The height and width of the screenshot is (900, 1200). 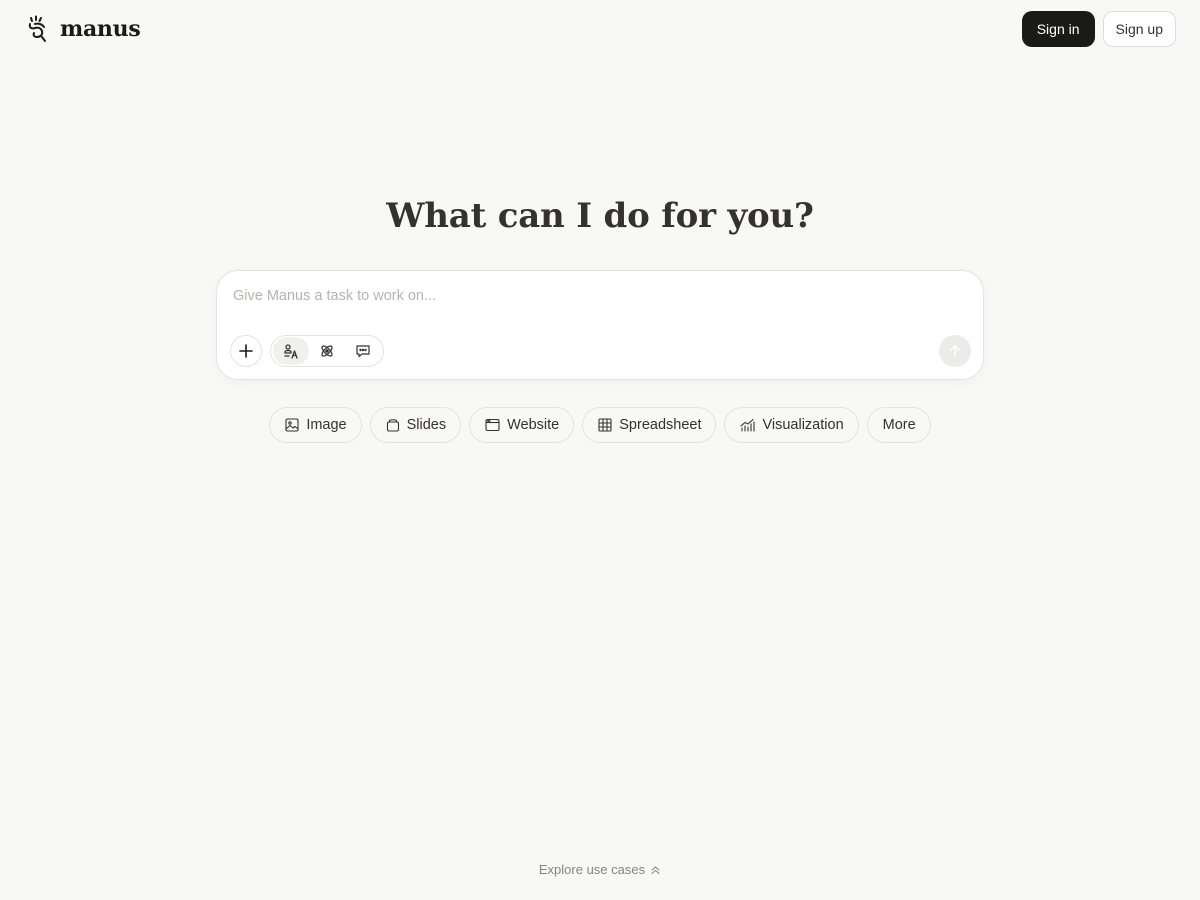 I want to click on chip-website: Website, so click(x=522, y=425).